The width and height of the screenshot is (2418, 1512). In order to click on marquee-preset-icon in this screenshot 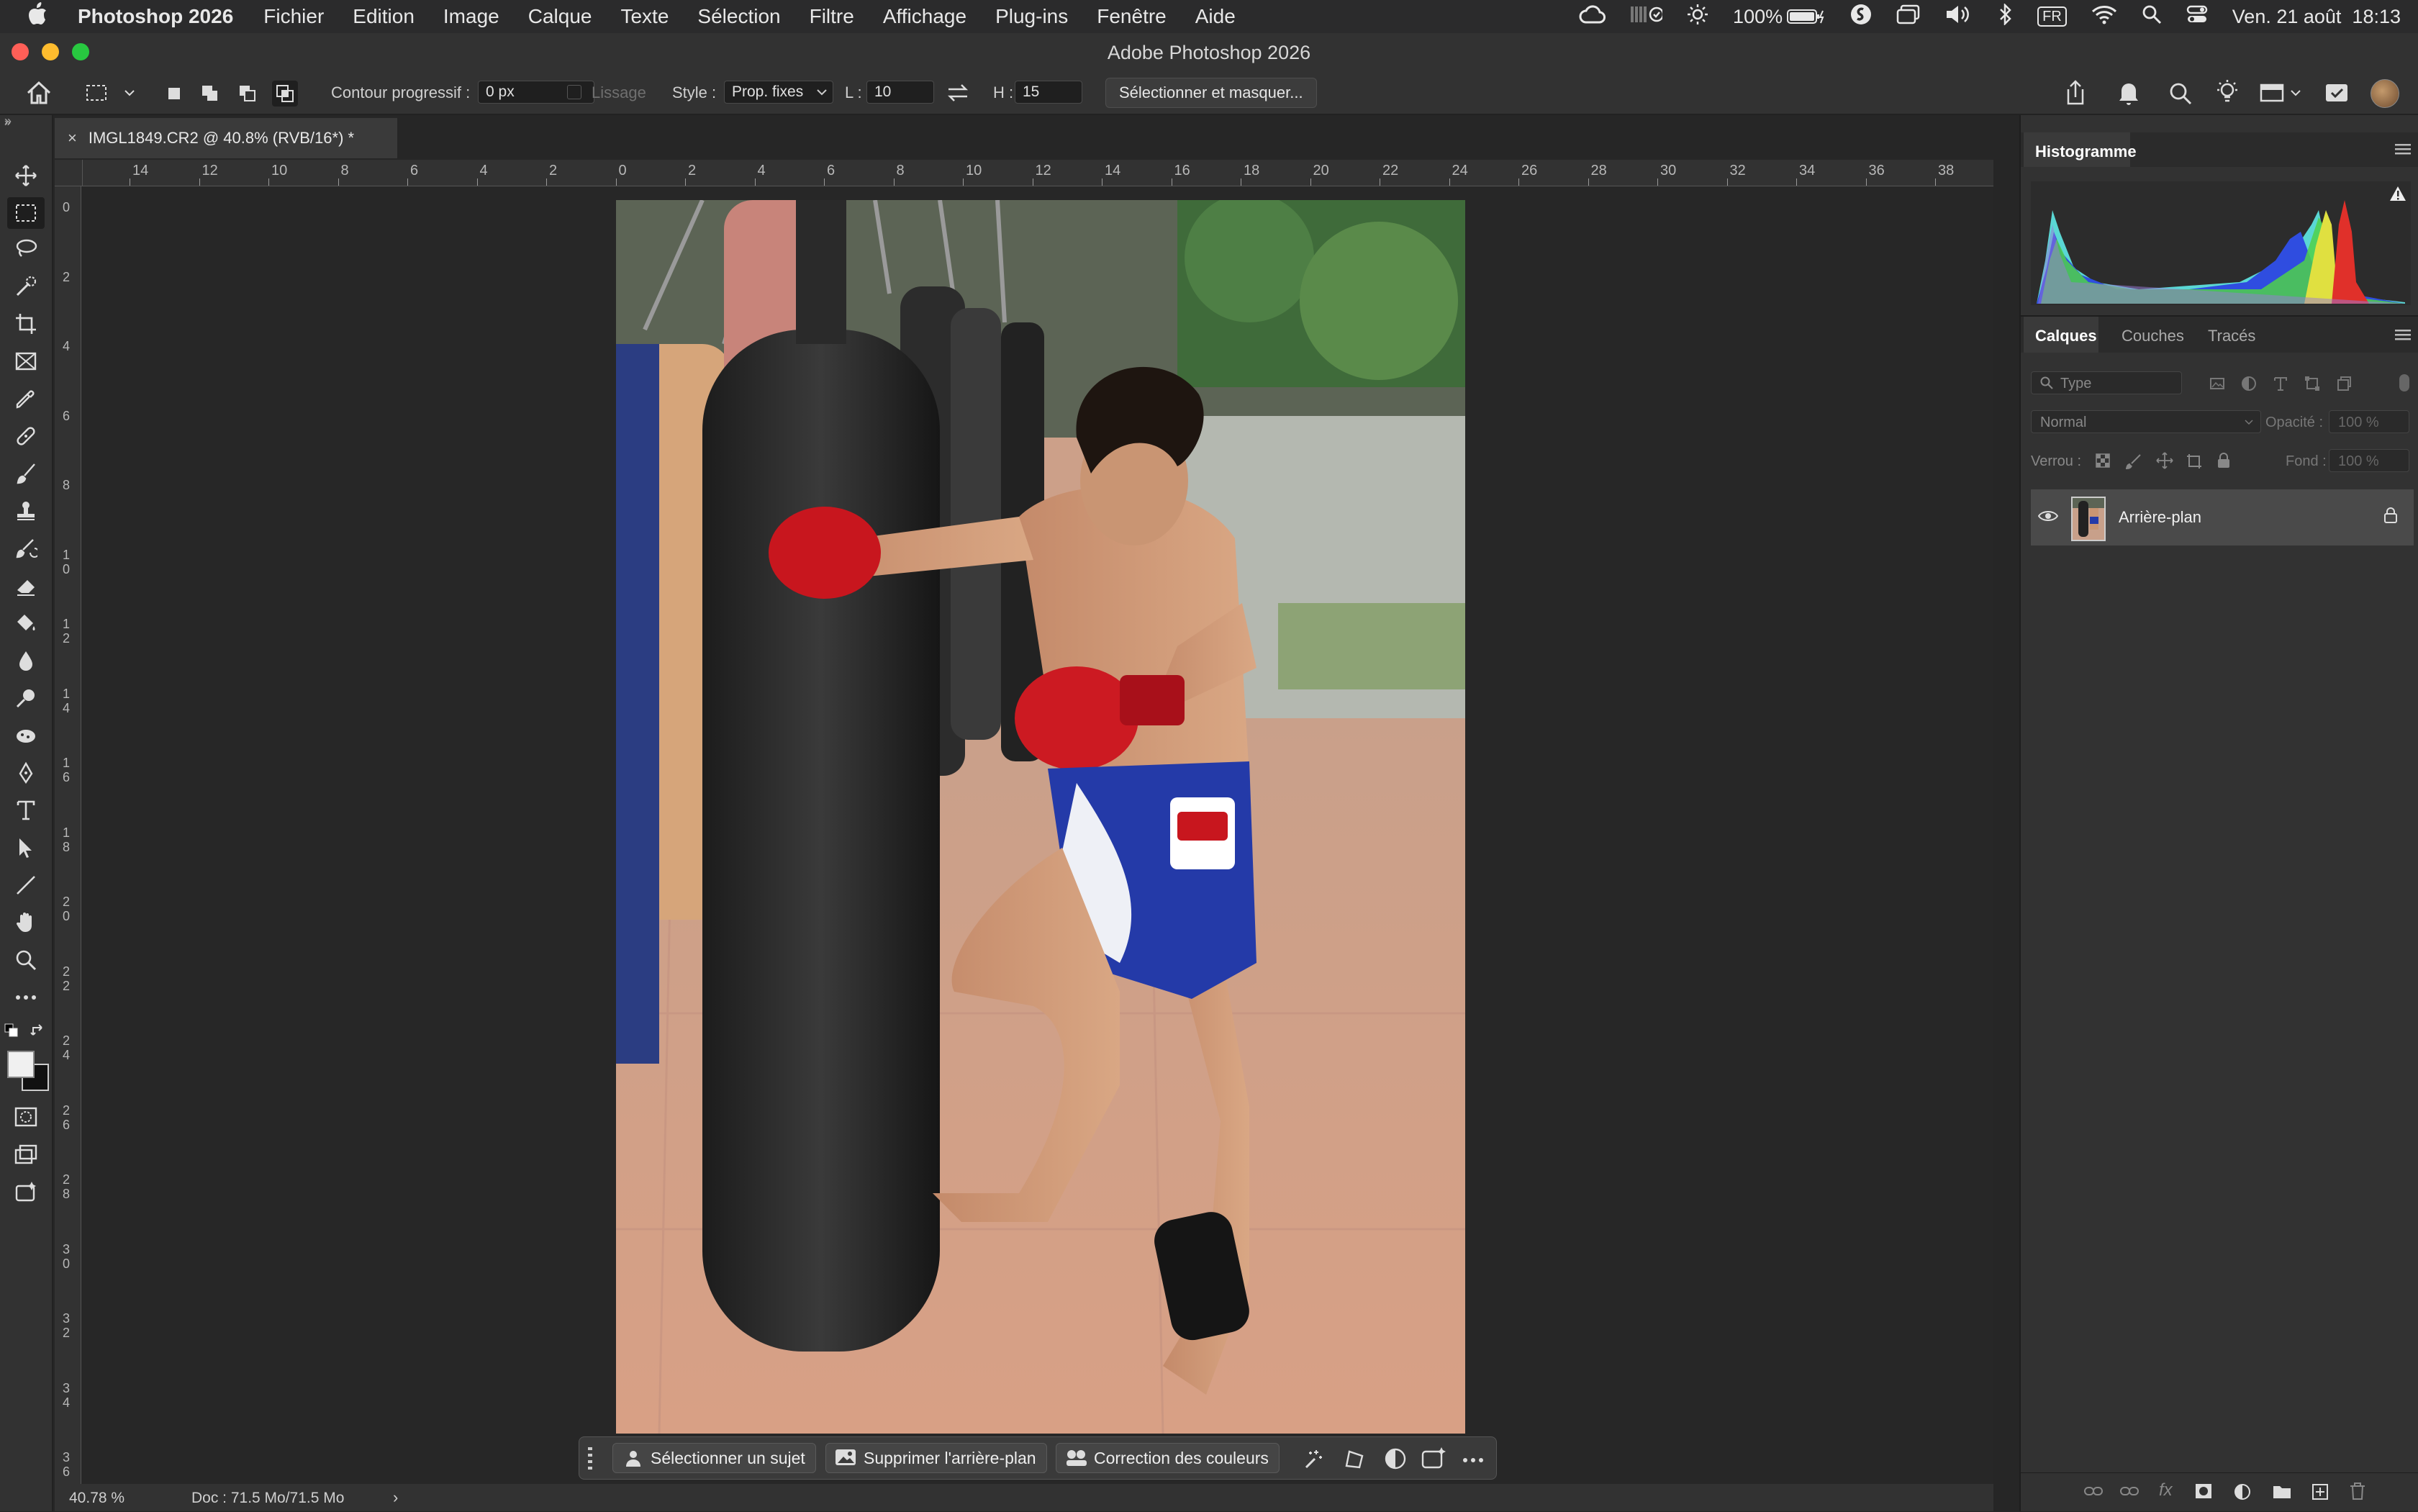, I will do `click(111, 96)`.